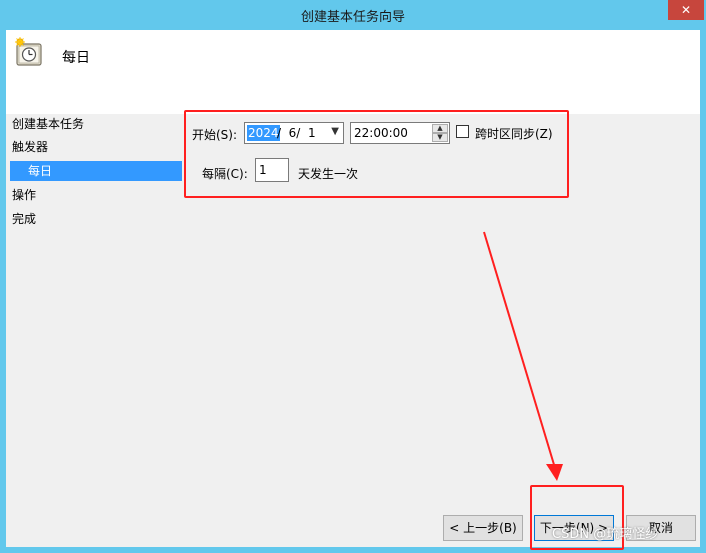 Image resolution: width=706 pixels, height=553 pixels. What do you see at coordinates (96, 171) in the screenshot?
I see `sidebar-item-daily: 每日` at bounding box center [96, 171].